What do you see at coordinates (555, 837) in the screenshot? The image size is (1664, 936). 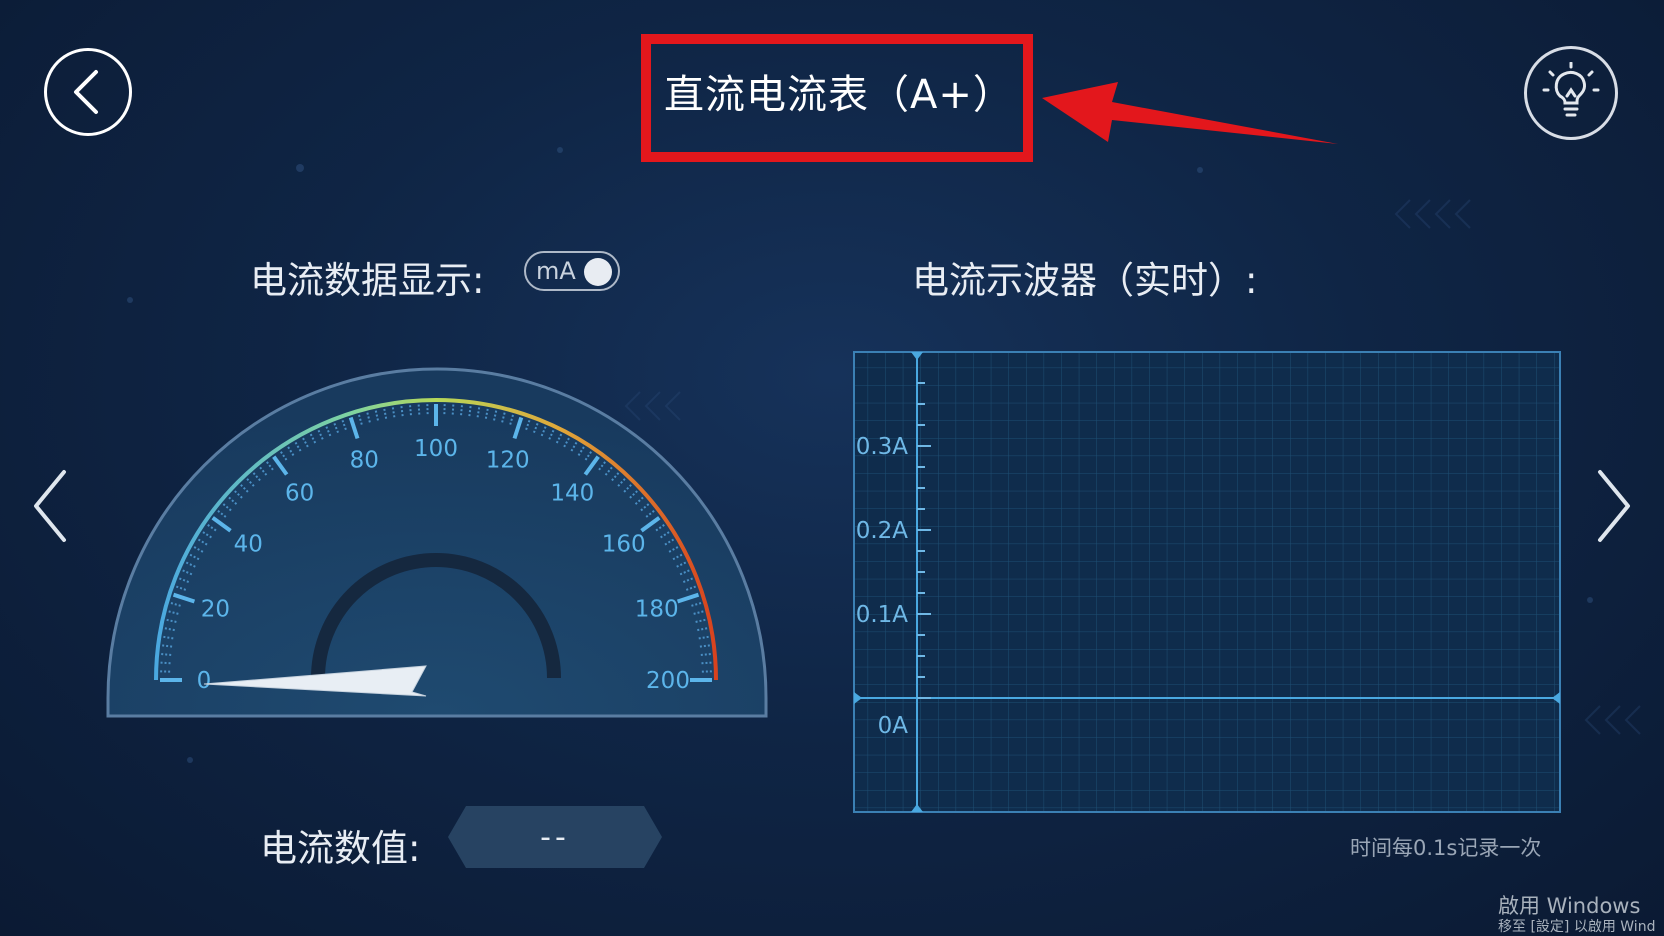 I see `current-value: --` at bounding box center [555, 837].